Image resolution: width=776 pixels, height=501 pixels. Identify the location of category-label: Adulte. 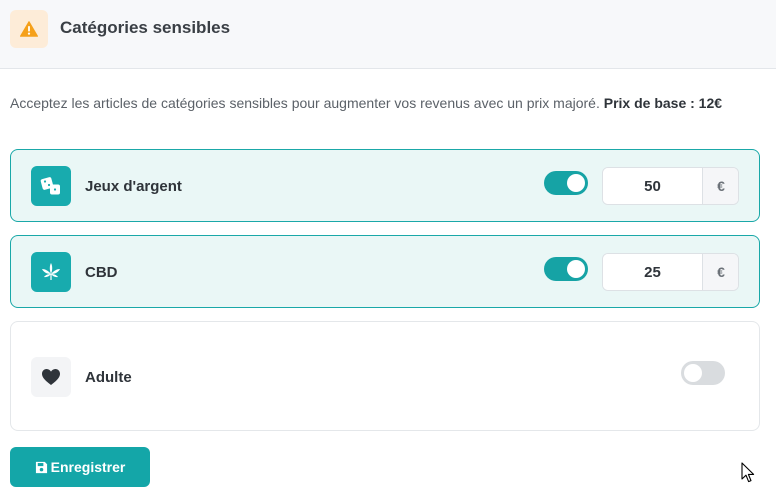
(108, 377).